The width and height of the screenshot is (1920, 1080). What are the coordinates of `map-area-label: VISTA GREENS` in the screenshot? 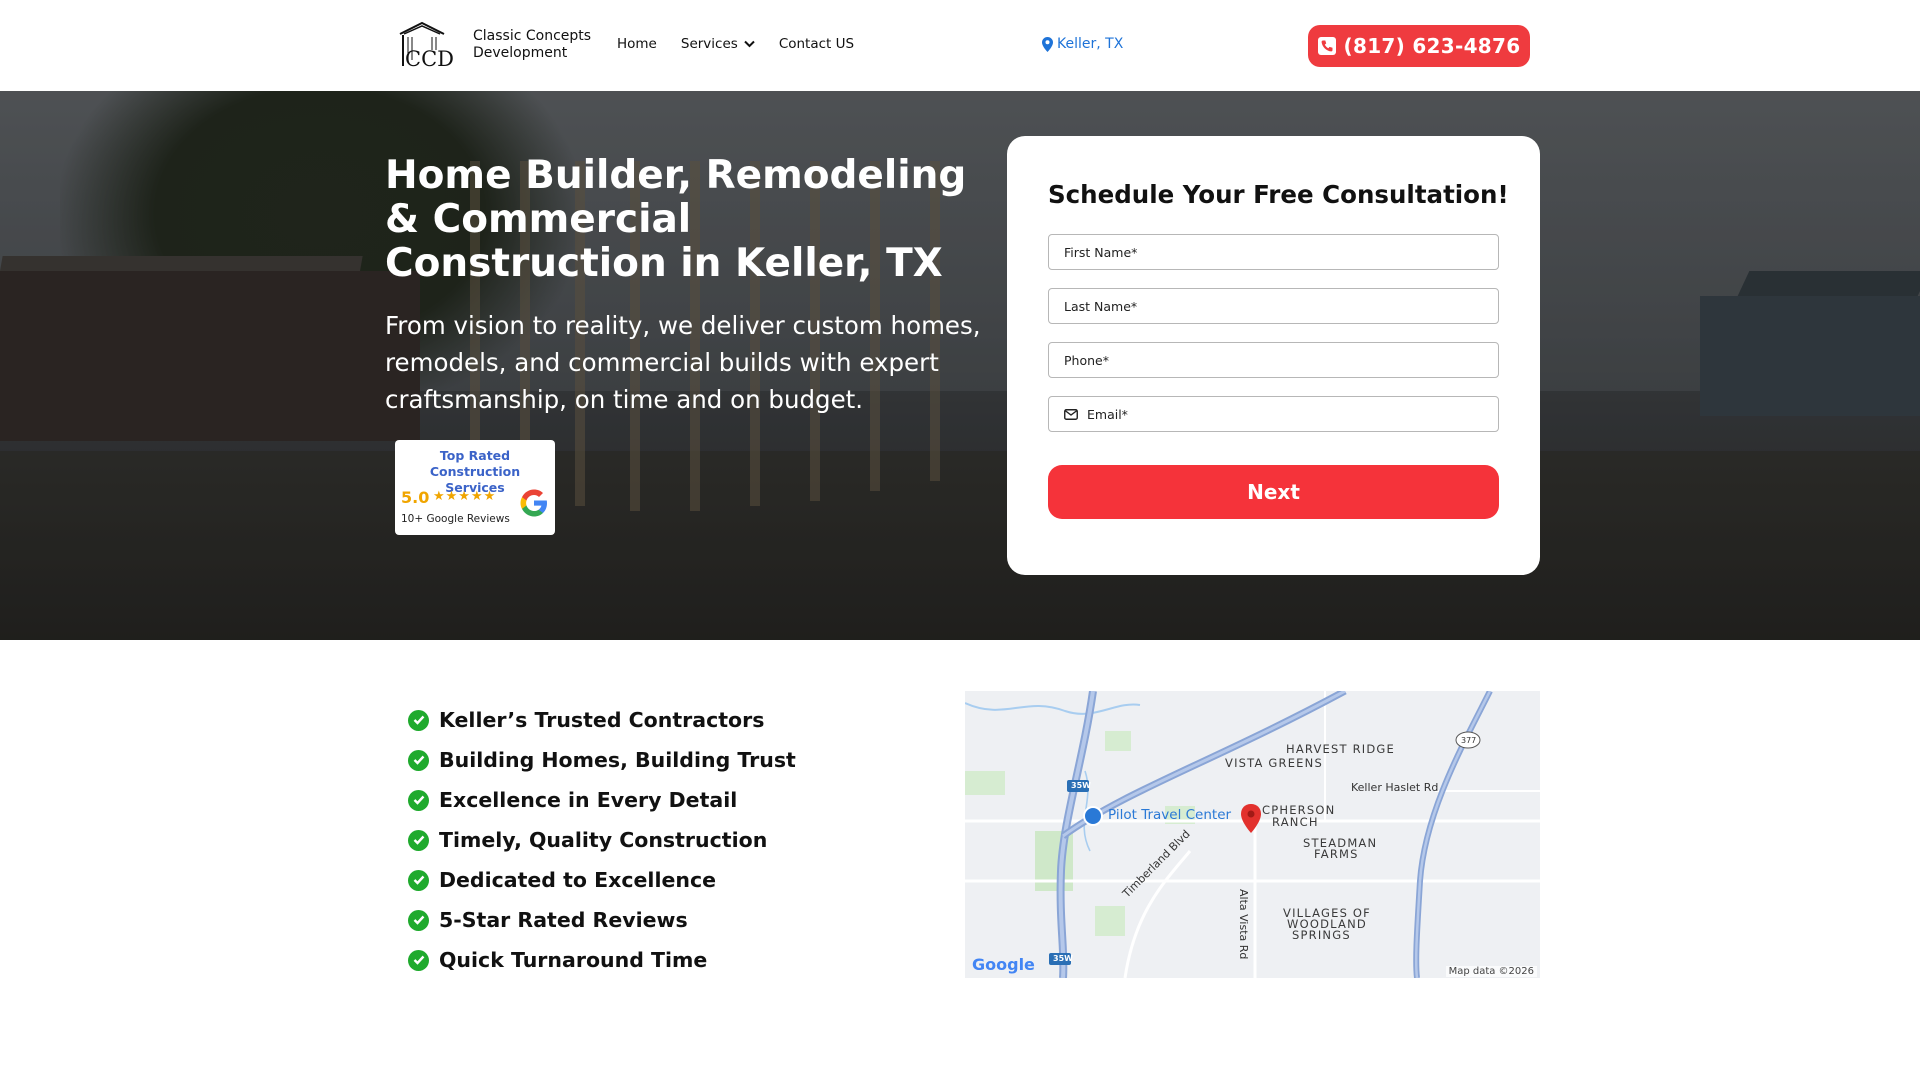 It's located at (1274, 763).